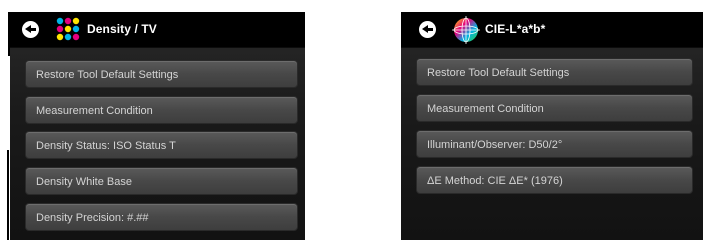 This screenshot has height=240, width=704. I want to click on density-white-base-button: Density White Base, so click(161, 181).